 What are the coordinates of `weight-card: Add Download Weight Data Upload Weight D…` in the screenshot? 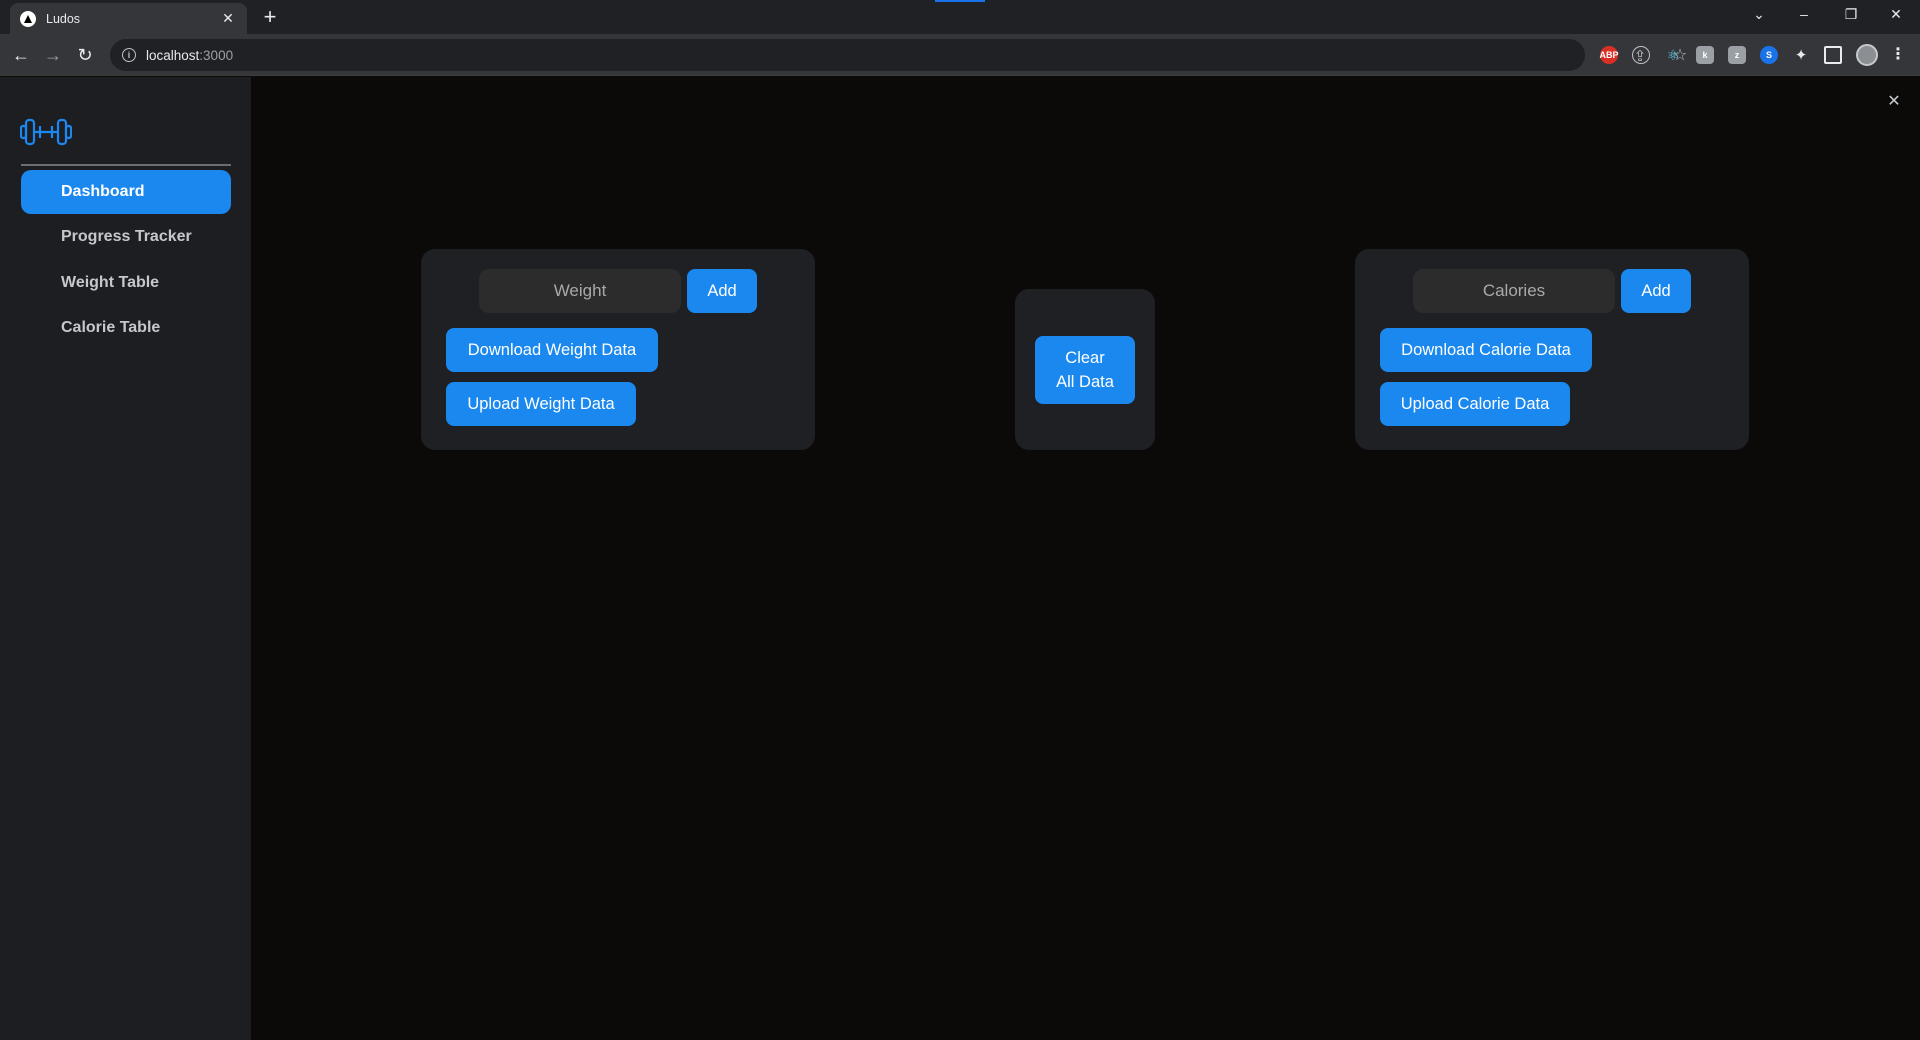 It's located at (618, 349).